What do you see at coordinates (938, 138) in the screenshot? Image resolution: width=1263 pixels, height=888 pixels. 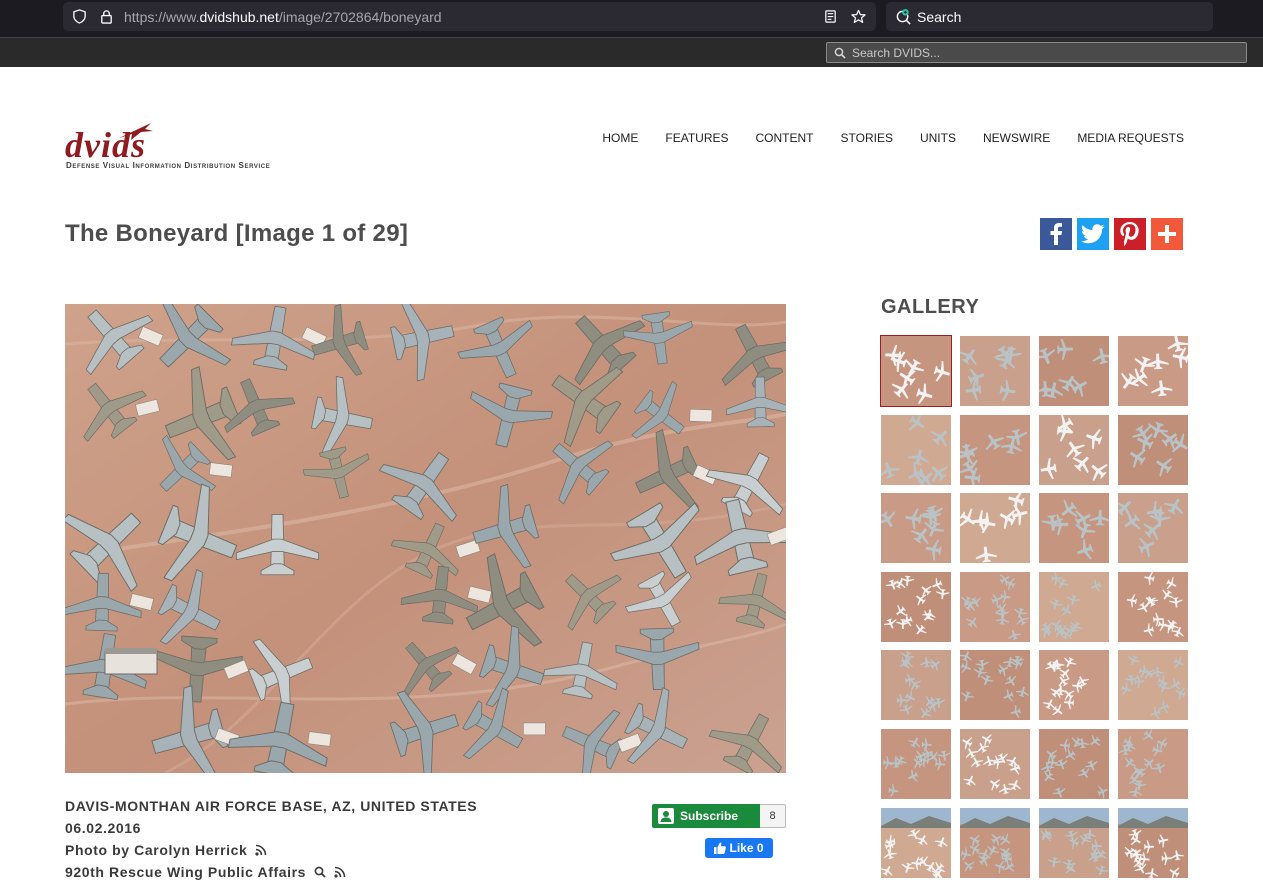 I see `nav-units: UNITS` at bounding box center [938, 138].